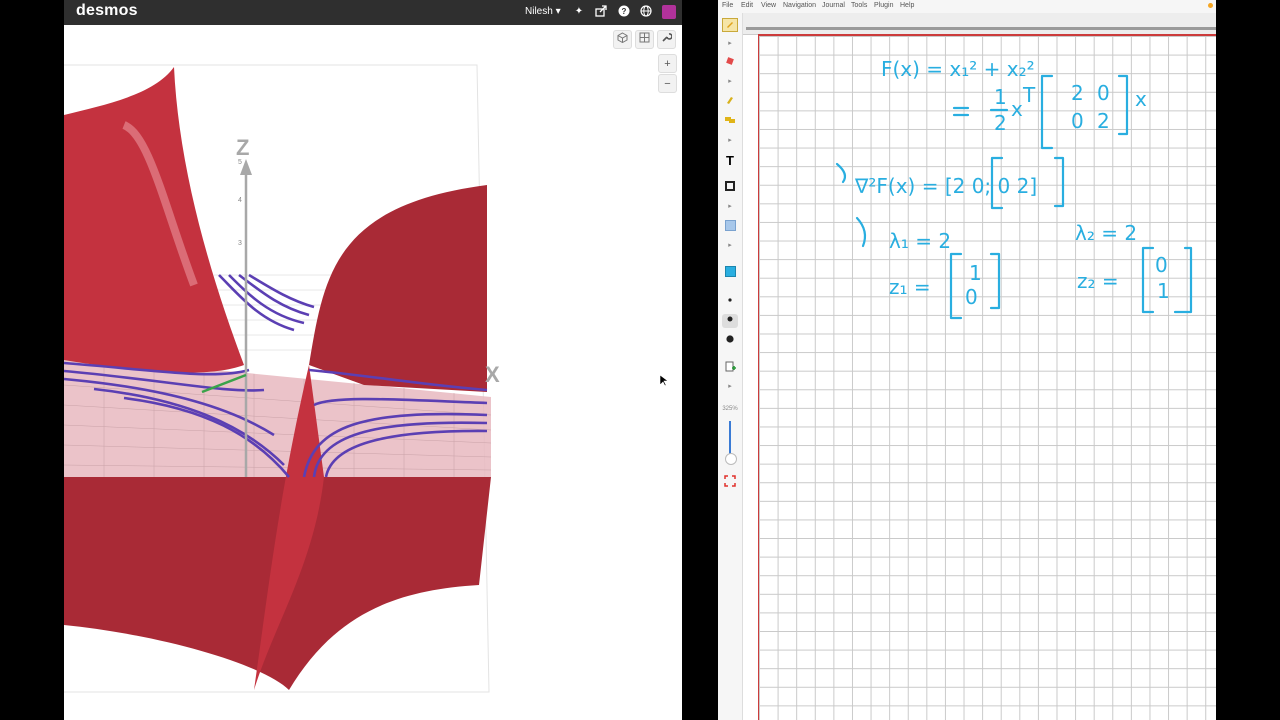 Image resolution: width=1280 pixels, height=720 pixels. I want to click on eraser-icon, so click(730, 61).